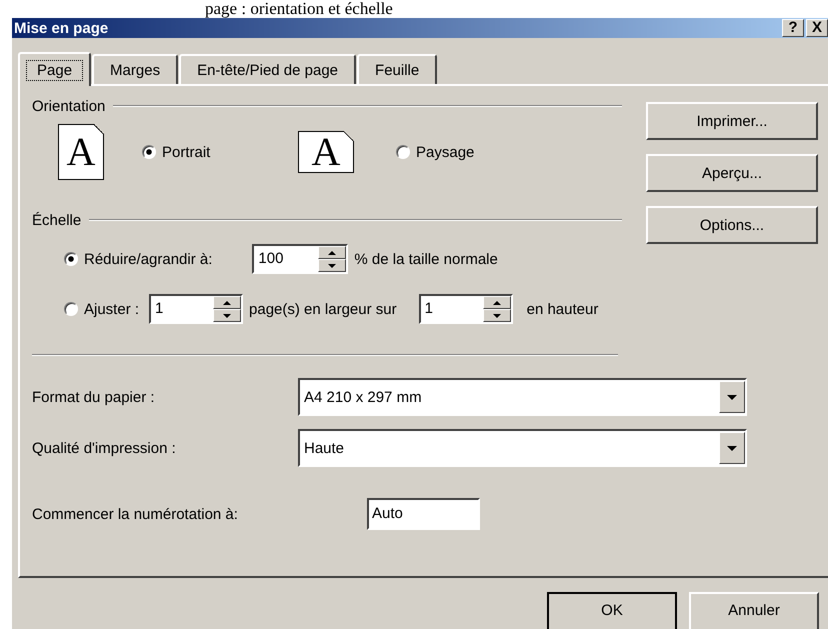  What do you see at coordinates (562, 309) in the screenshot?
I see `unit-label: en hauteur` at bounding box center [562, 309].